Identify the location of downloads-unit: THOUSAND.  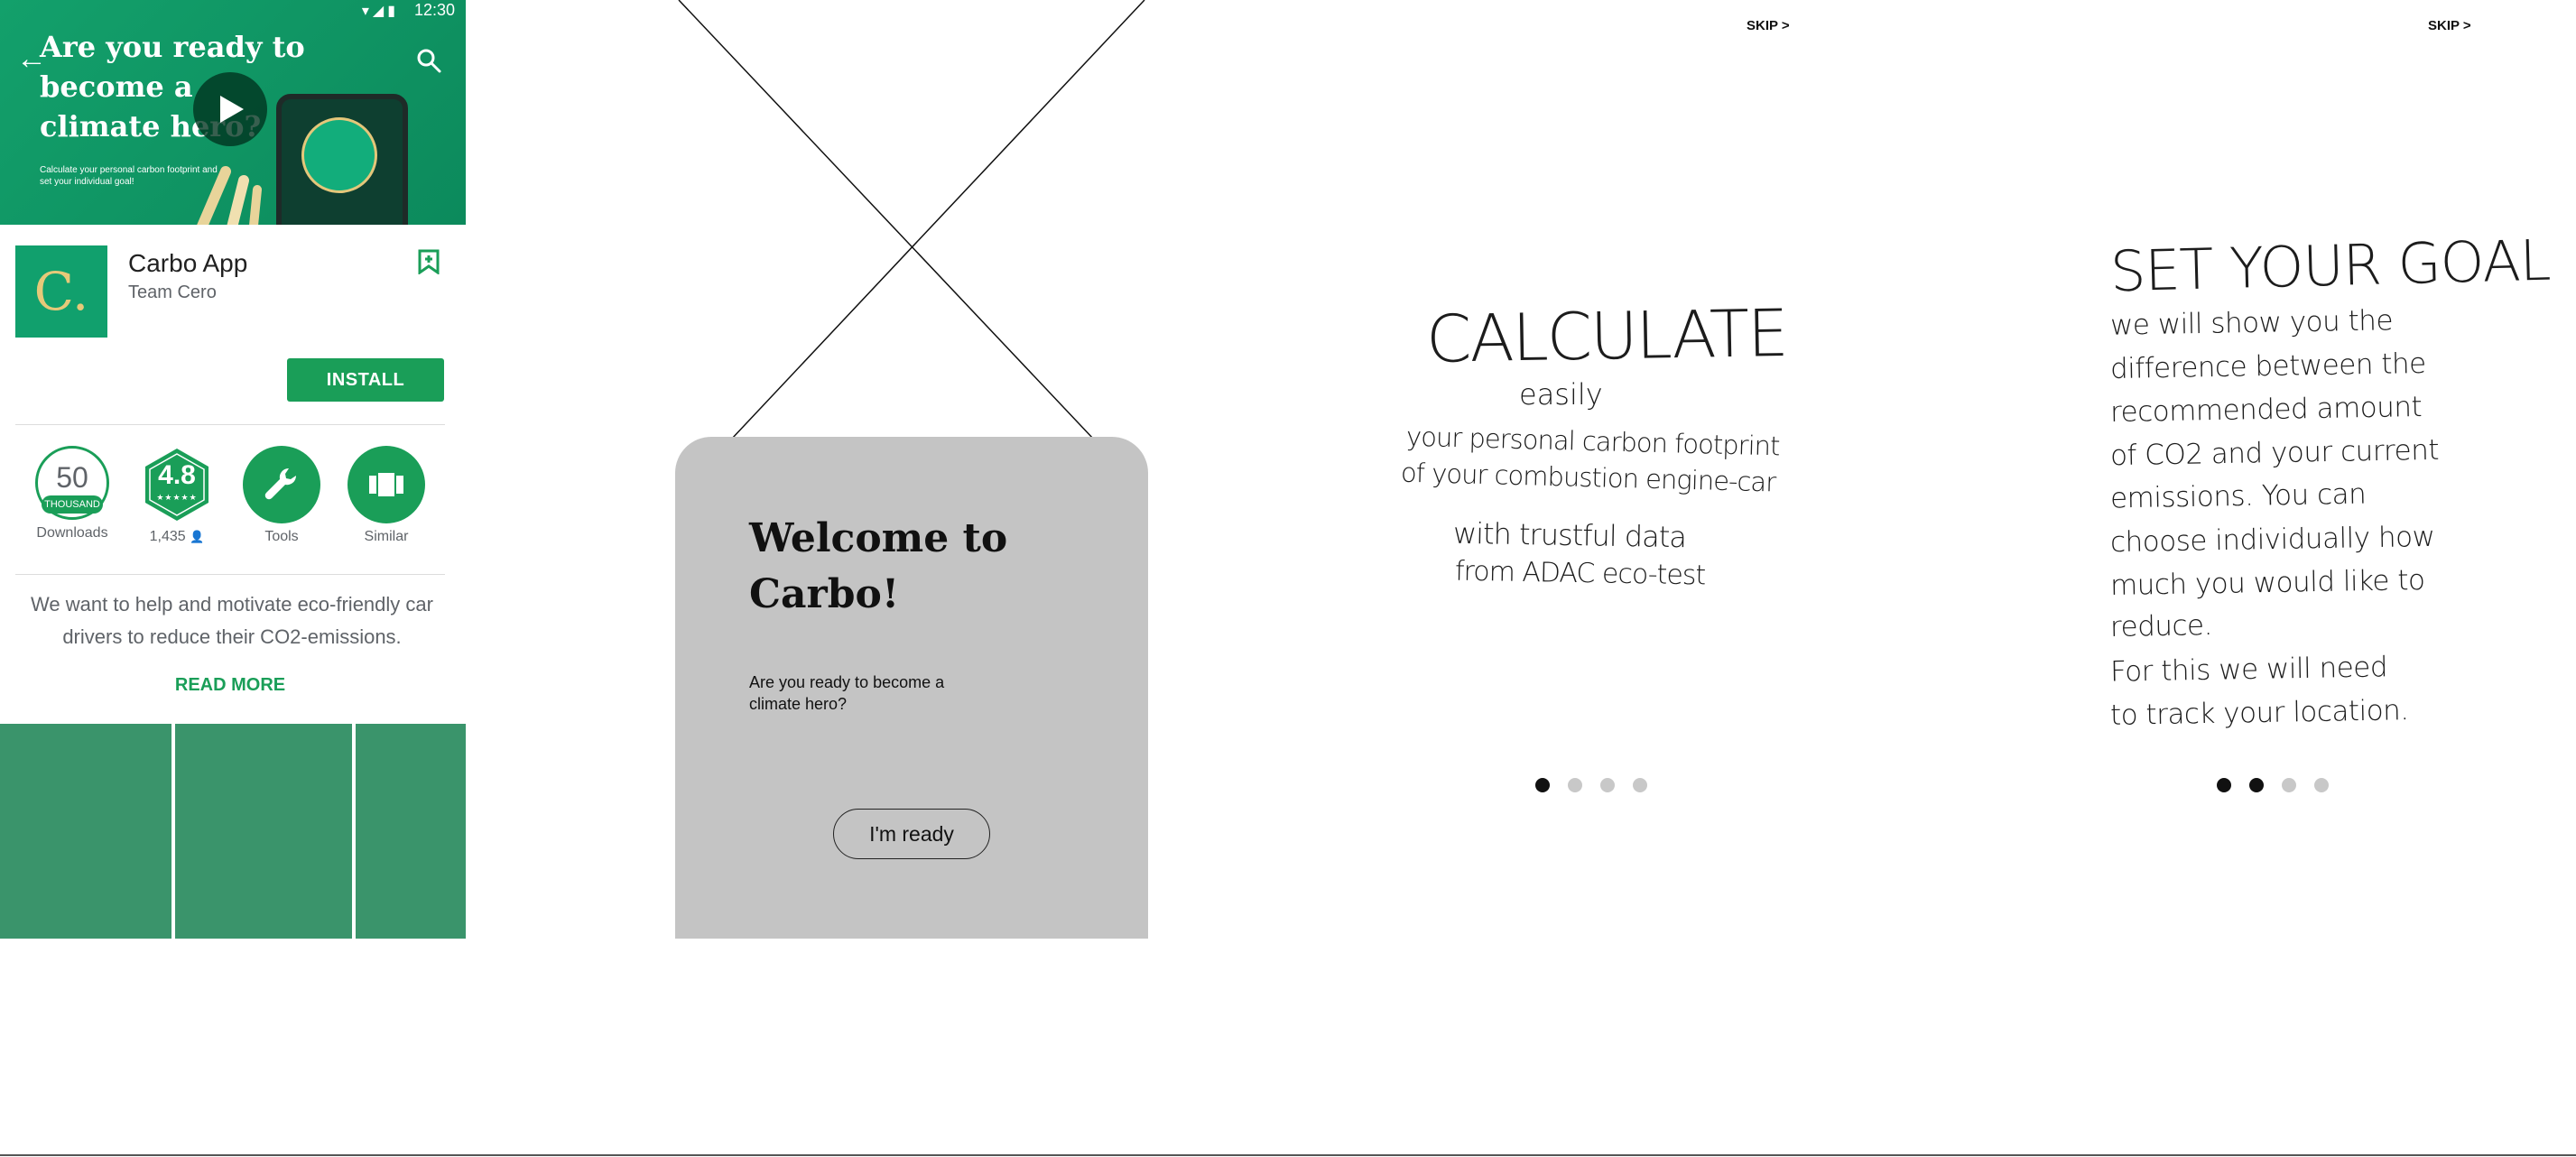
(72, 505).